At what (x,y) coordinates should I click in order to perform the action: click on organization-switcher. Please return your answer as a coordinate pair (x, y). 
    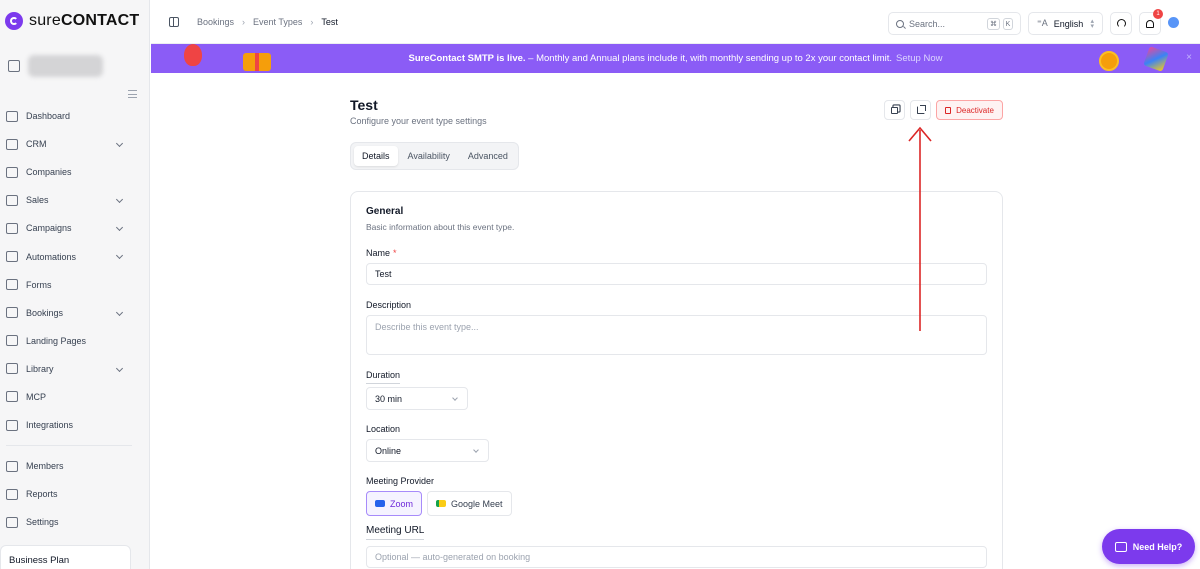
    Looking at the image, I should click on (55, 66).